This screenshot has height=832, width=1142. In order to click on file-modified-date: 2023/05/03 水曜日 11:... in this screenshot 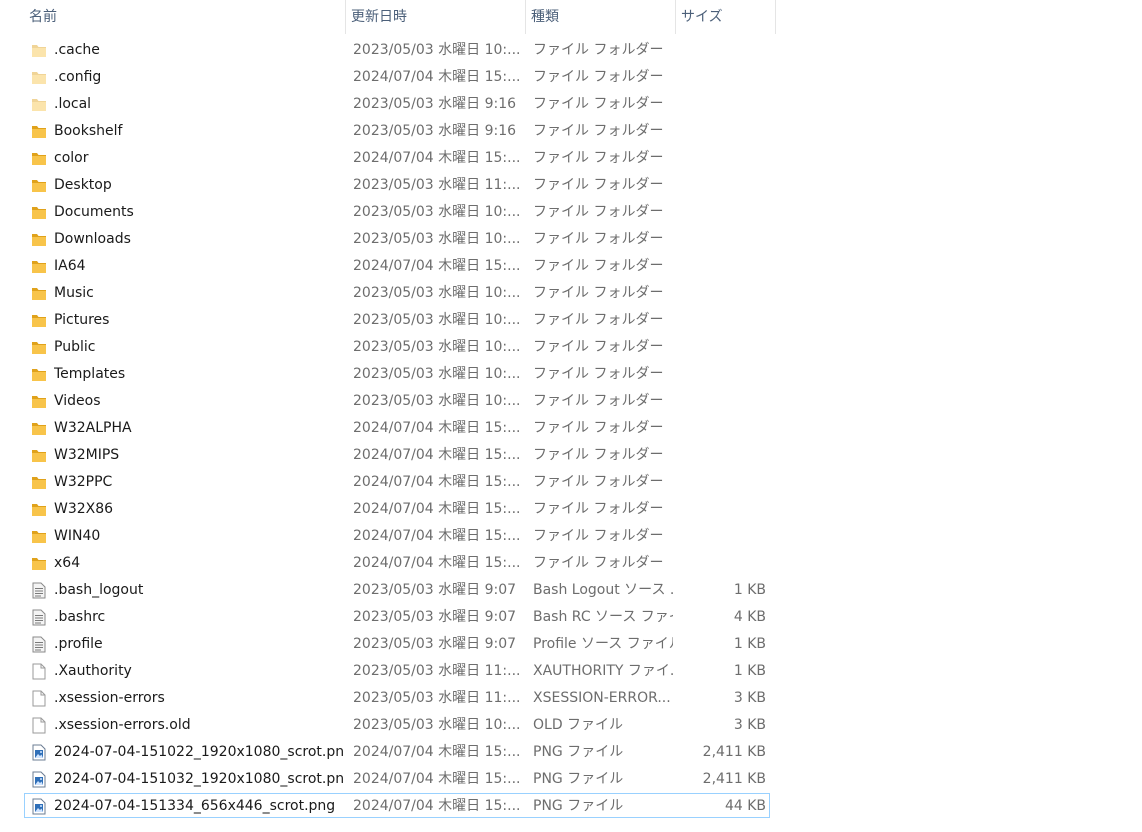, I will do `click(437, 698)`.